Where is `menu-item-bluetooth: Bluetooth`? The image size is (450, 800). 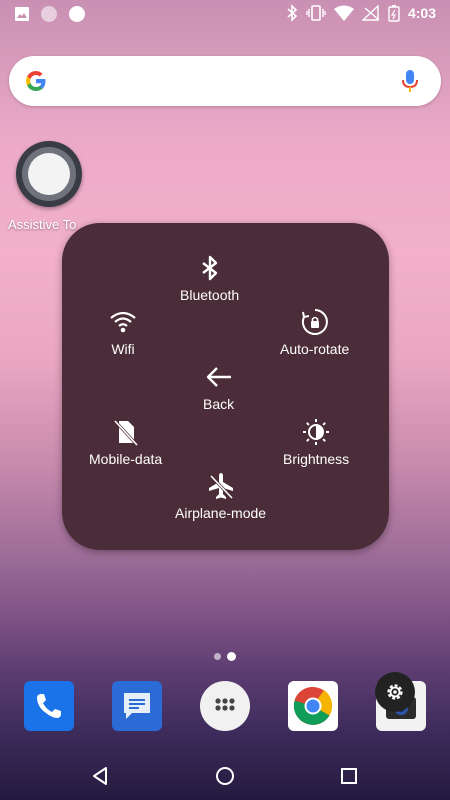
menu-item-bluetooth: Bluetooth is located at coordinates (209, 278).